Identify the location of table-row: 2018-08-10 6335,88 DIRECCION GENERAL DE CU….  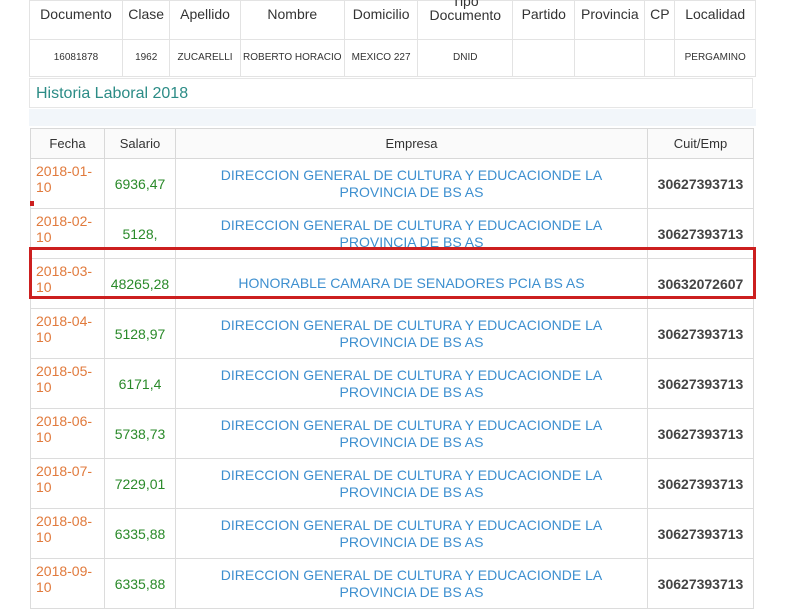
(392, 533).